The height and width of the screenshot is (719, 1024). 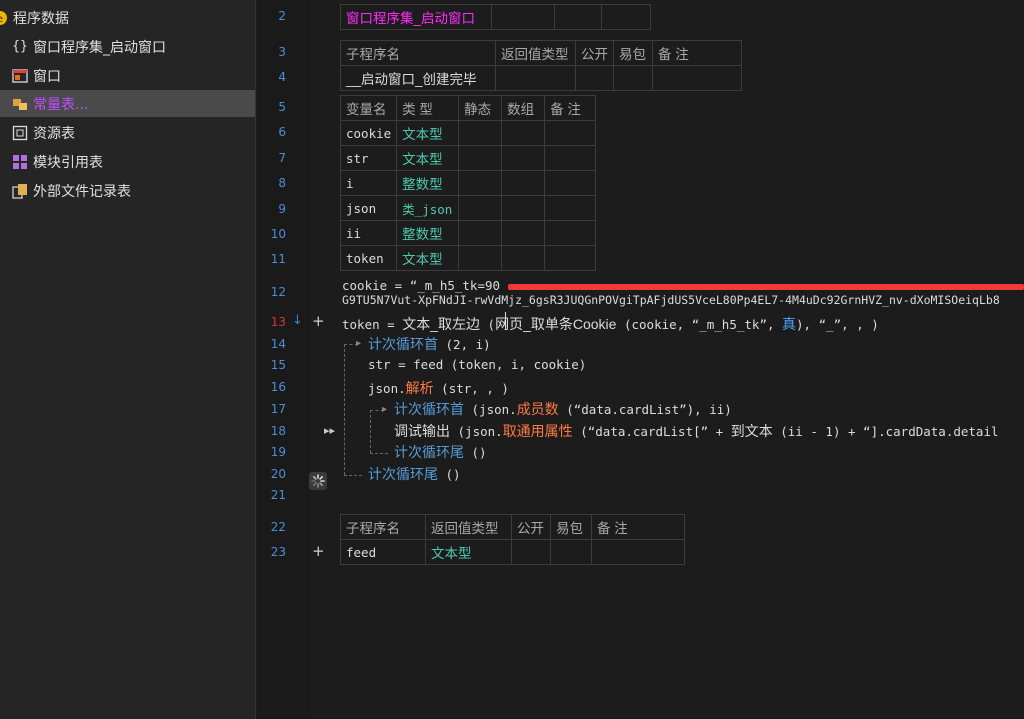 I want to click on var-name-cell: str, so click(x=368, y=158).